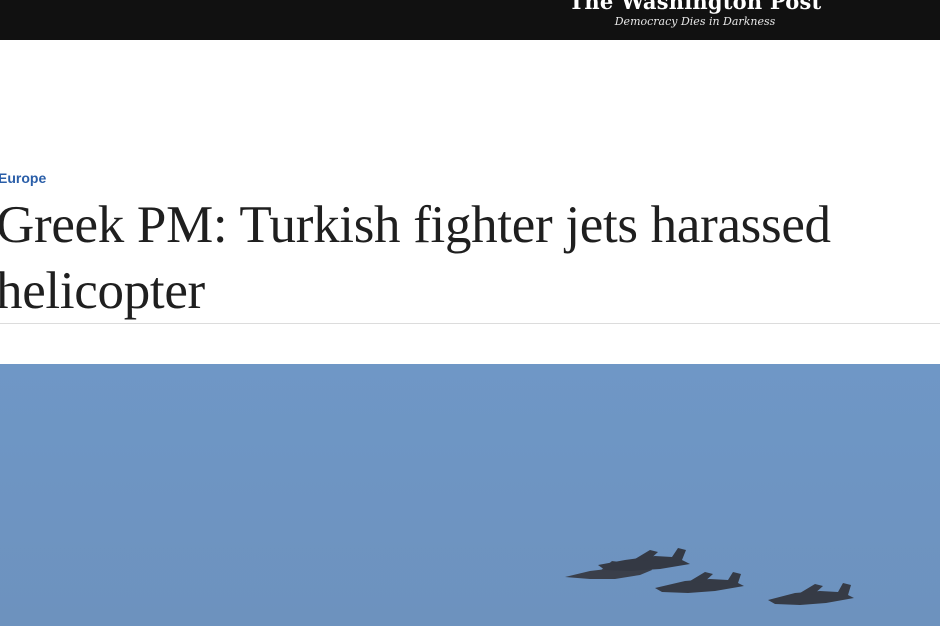 The height and width of the screenshot is (626, 940). What do you see at coordinates (695, 7) in the screenshot?
I see `masthead-name: The Washington Post` at bounding box center [695, 7].